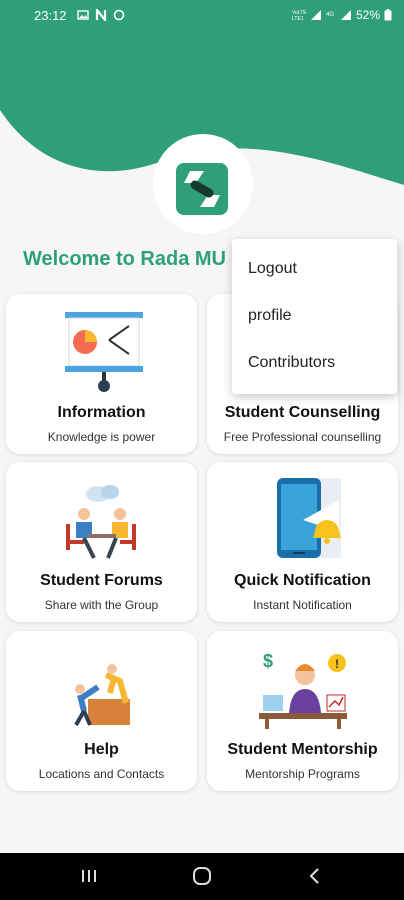 This screenshot has height=900, width=404. Describe the element at coordinates (101, 412) in the screenshot. I see `card-title: Information` at that location.